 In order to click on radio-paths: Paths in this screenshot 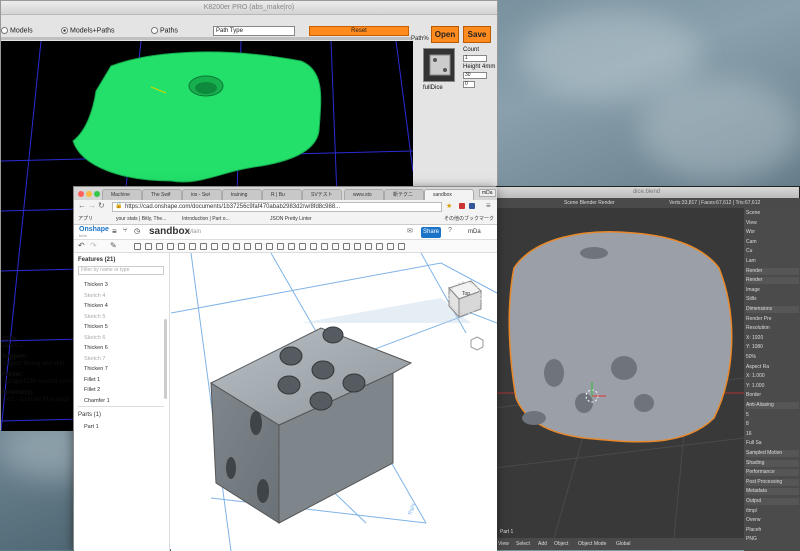, I will do `click(164, 30)`.